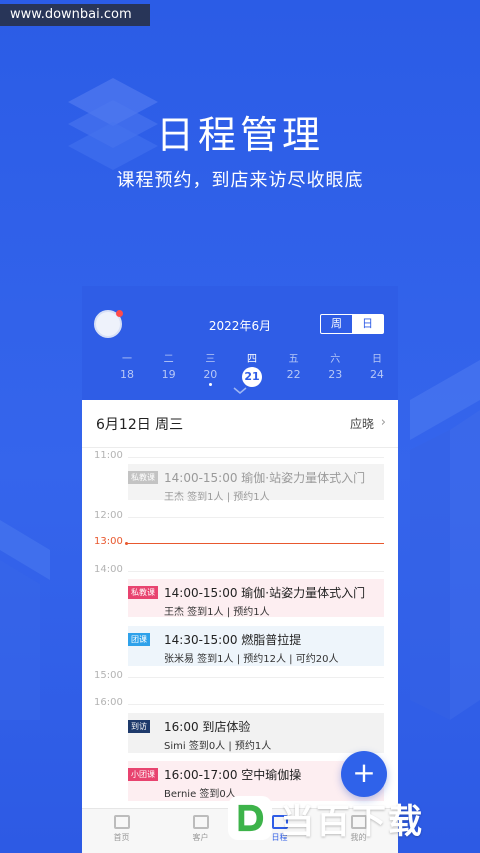  What do you see at coordinates (108, 515) in the screenshot?
I see `time-label: 12:00` at bounding box center [108, 515].